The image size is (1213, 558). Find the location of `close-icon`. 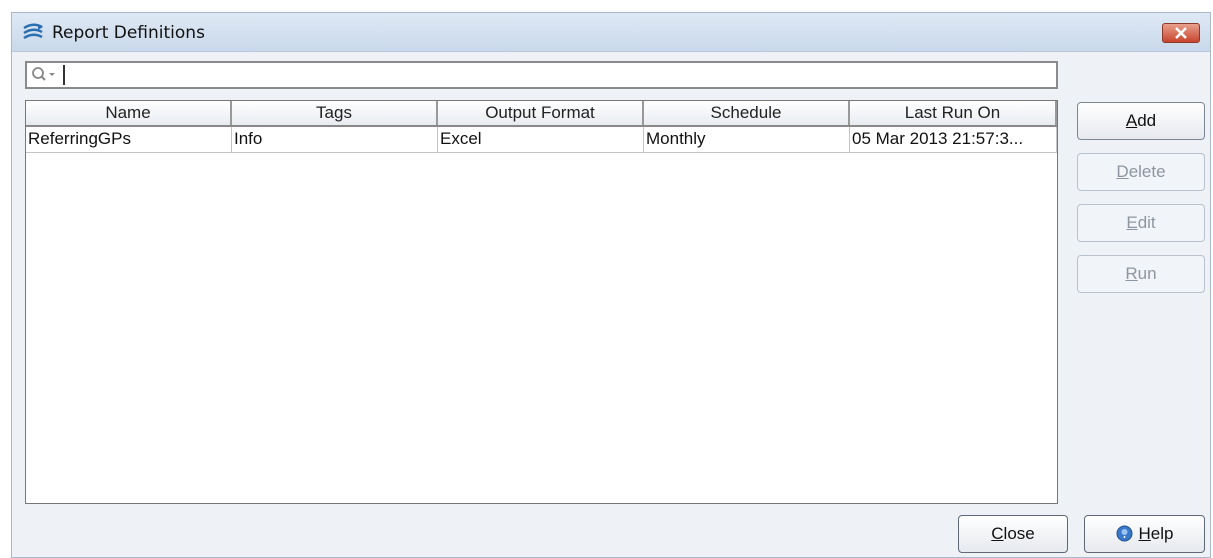

close-icon is located at coordinates (1181, 33).